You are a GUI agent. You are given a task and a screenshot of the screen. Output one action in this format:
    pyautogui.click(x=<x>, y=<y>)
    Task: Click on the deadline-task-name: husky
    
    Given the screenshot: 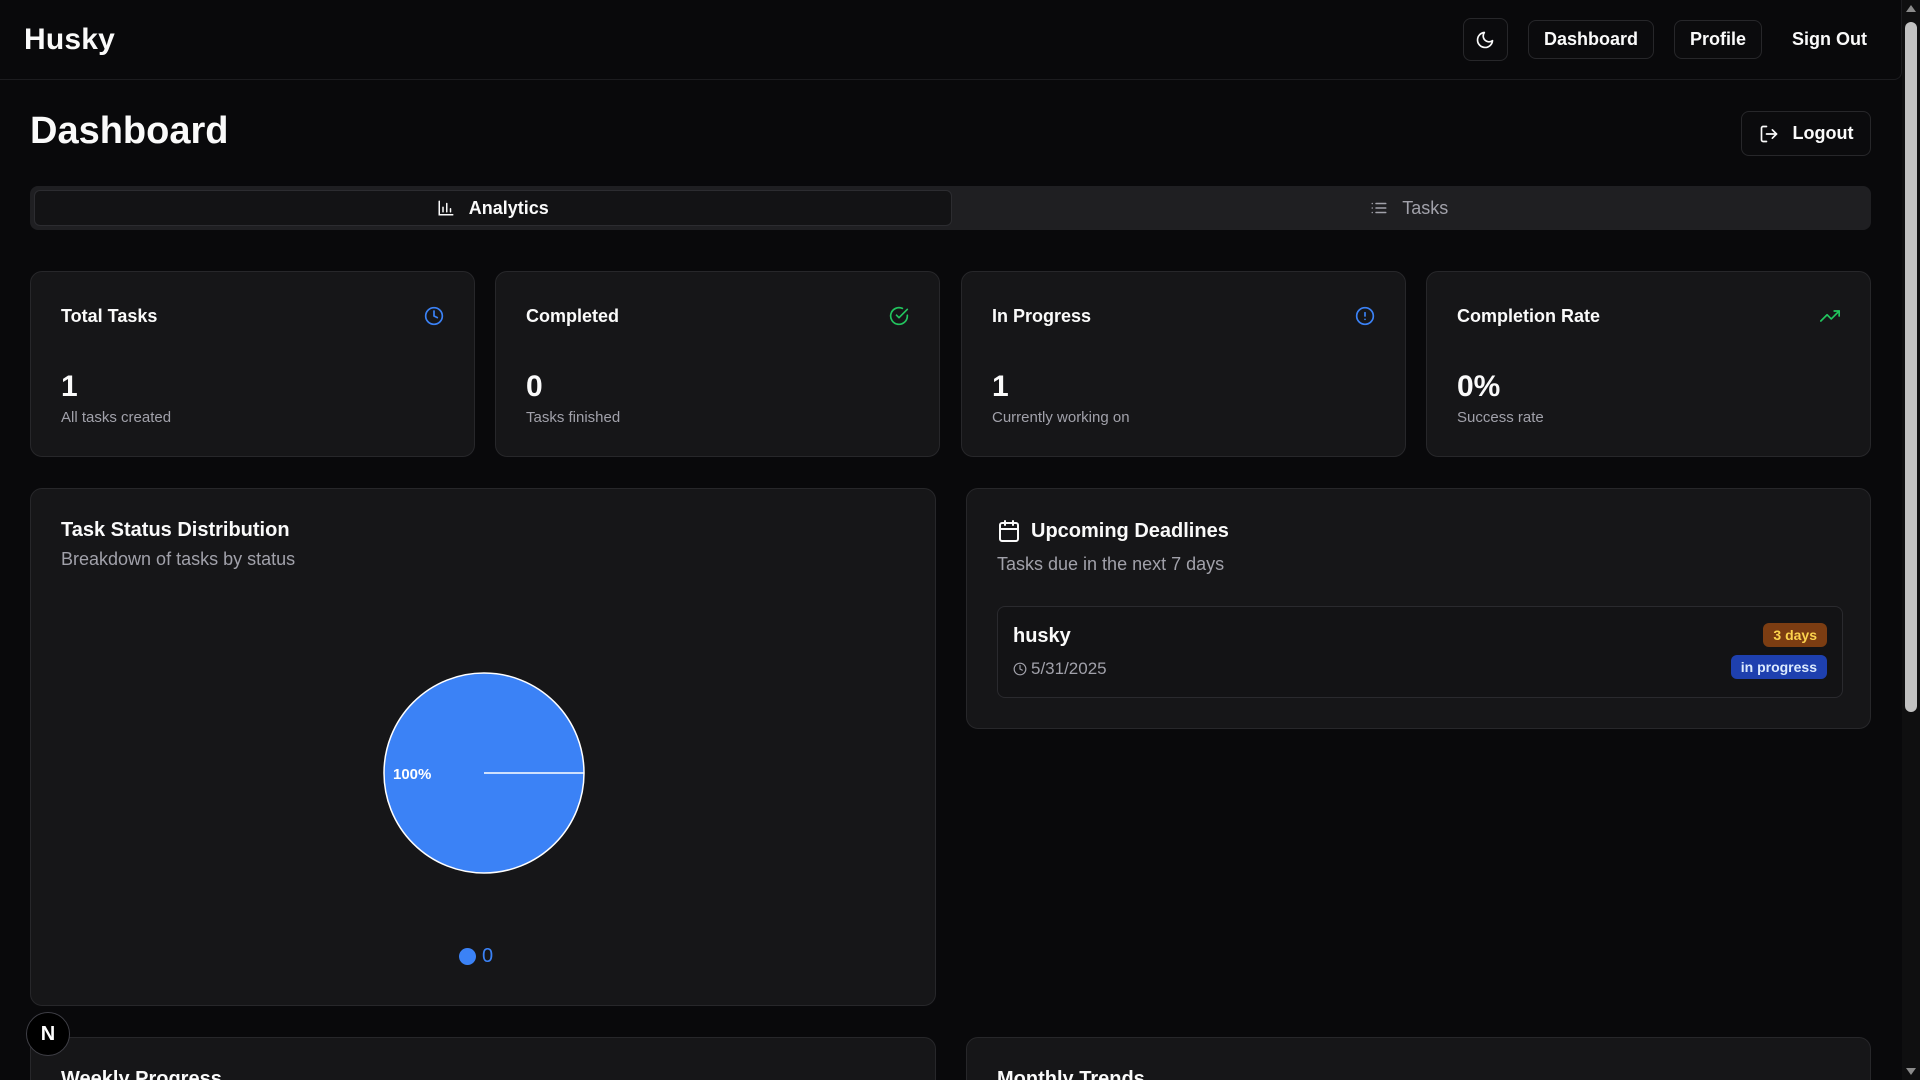 What is the action you would take?
    pyautogui.click(x=1042, y=636)
    